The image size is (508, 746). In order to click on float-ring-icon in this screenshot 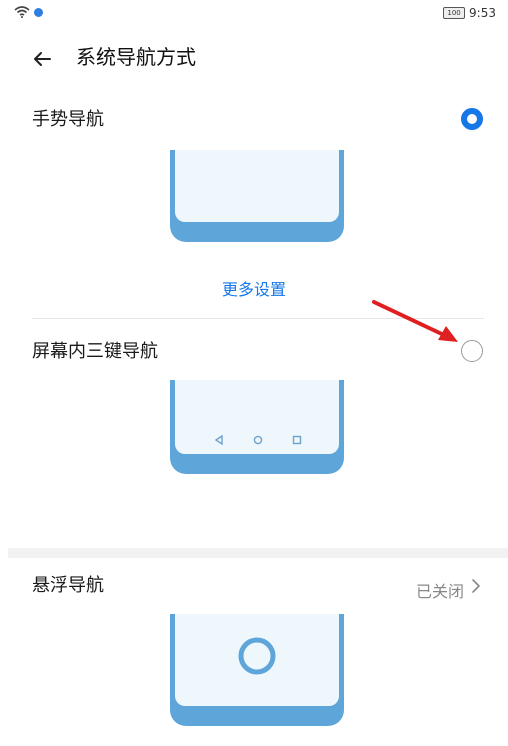, I will do `click(257, 656)`.